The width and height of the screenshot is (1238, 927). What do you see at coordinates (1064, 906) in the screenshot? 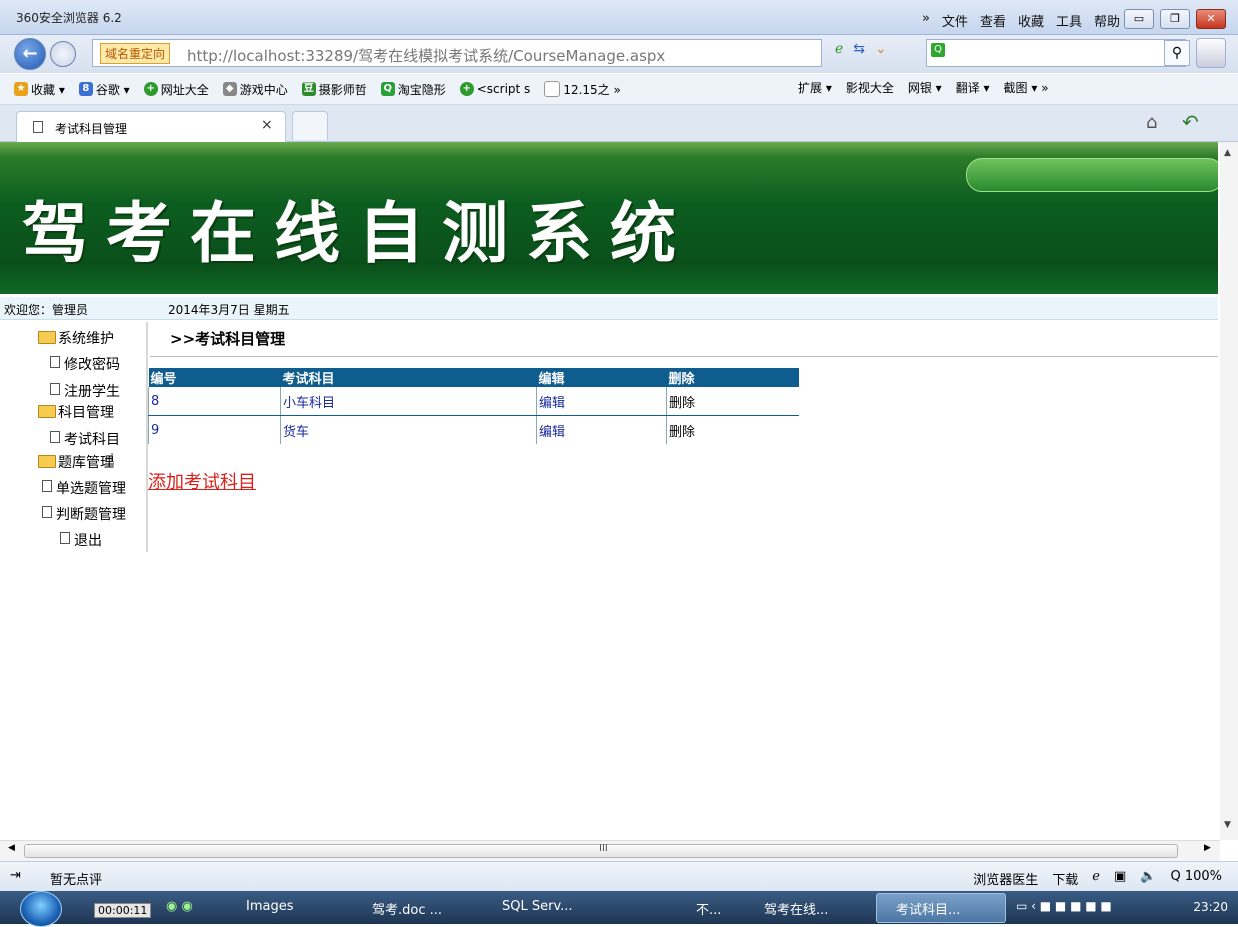
I see `tray-icons: ▭ ‹ ■ ■ ■ ■ ■` at bounding box center [1064, 906].